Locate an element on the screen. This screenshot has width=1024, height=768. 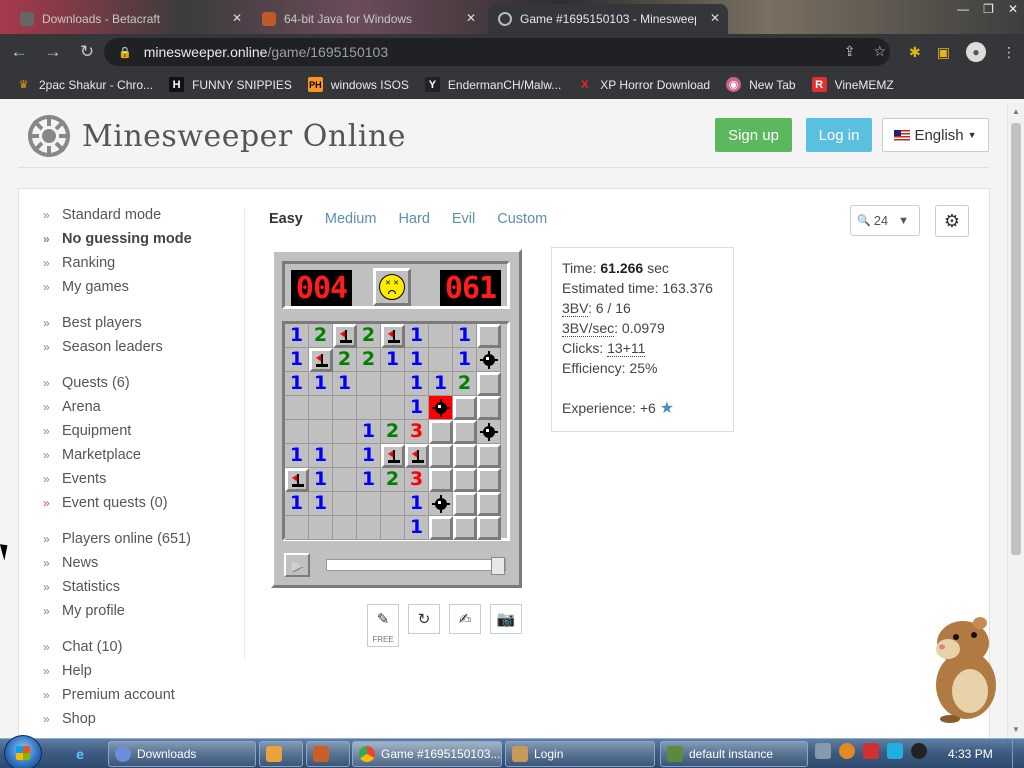
close-window-icon: ✕ is located at coordinates (1013, 9).